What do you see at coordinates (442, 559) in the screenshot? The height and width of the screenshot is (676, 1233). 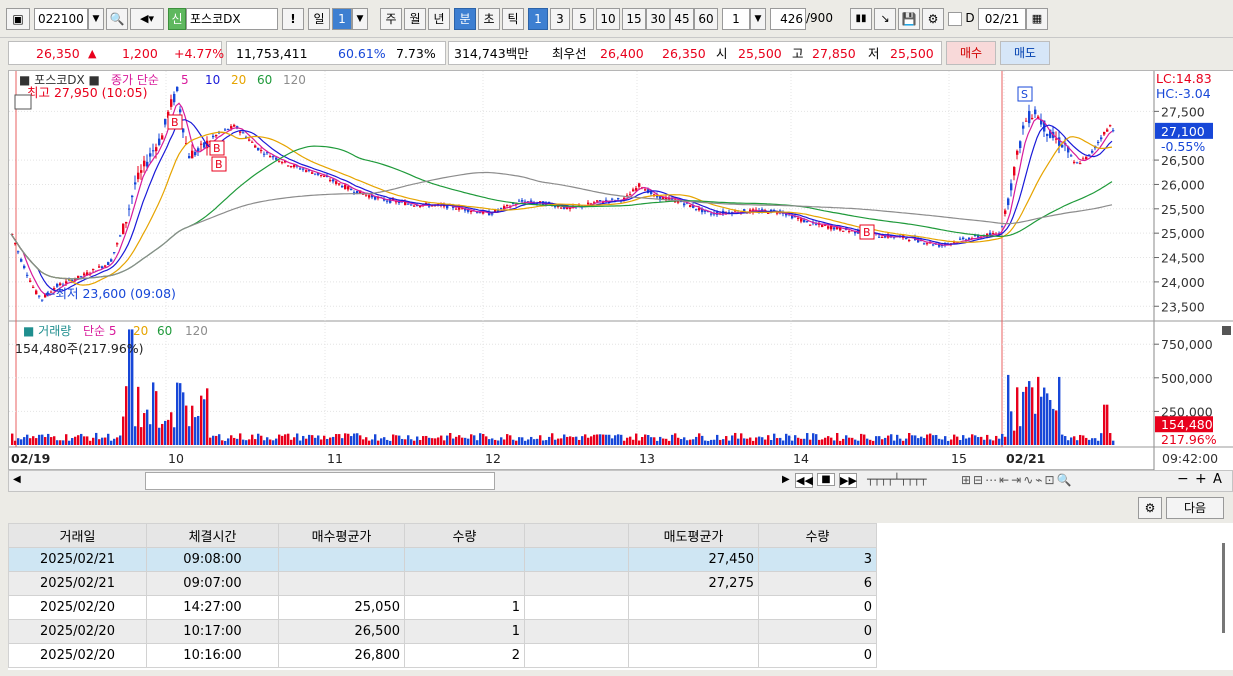 I see `table-row: 2025/02/21 09:08:00 27,450 3` at bounding box center [442, 559].